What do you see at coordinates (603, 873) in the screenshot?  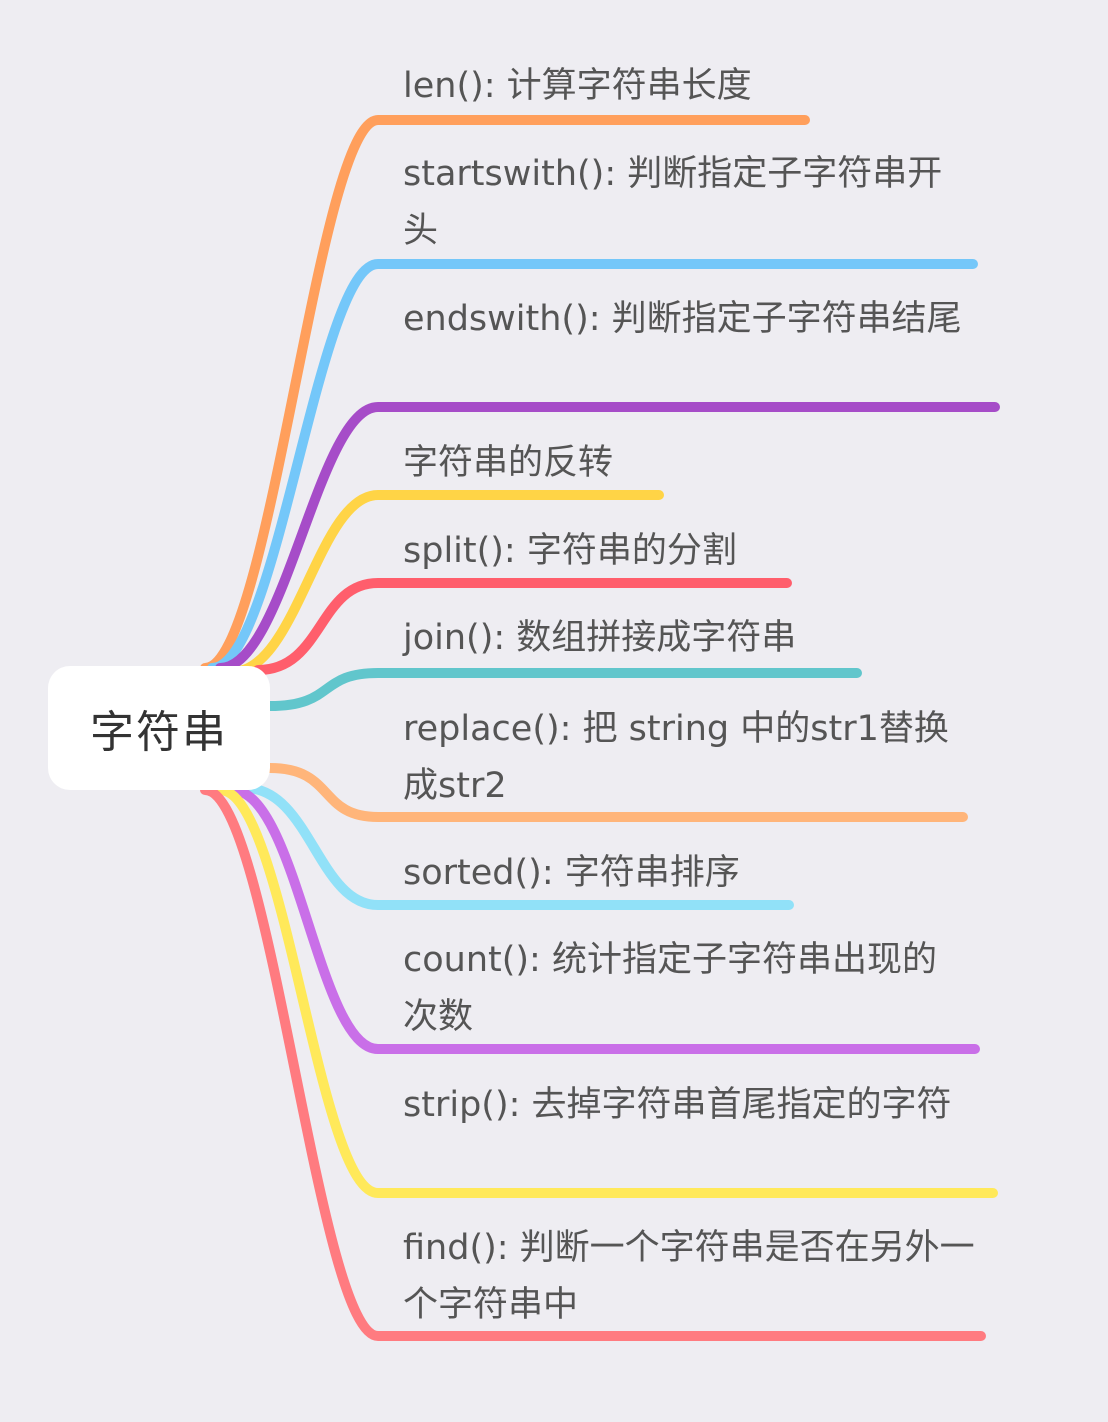 I see `branch-label-sorted: sorted(): 字符串排序` at bounding box center [603, 873].